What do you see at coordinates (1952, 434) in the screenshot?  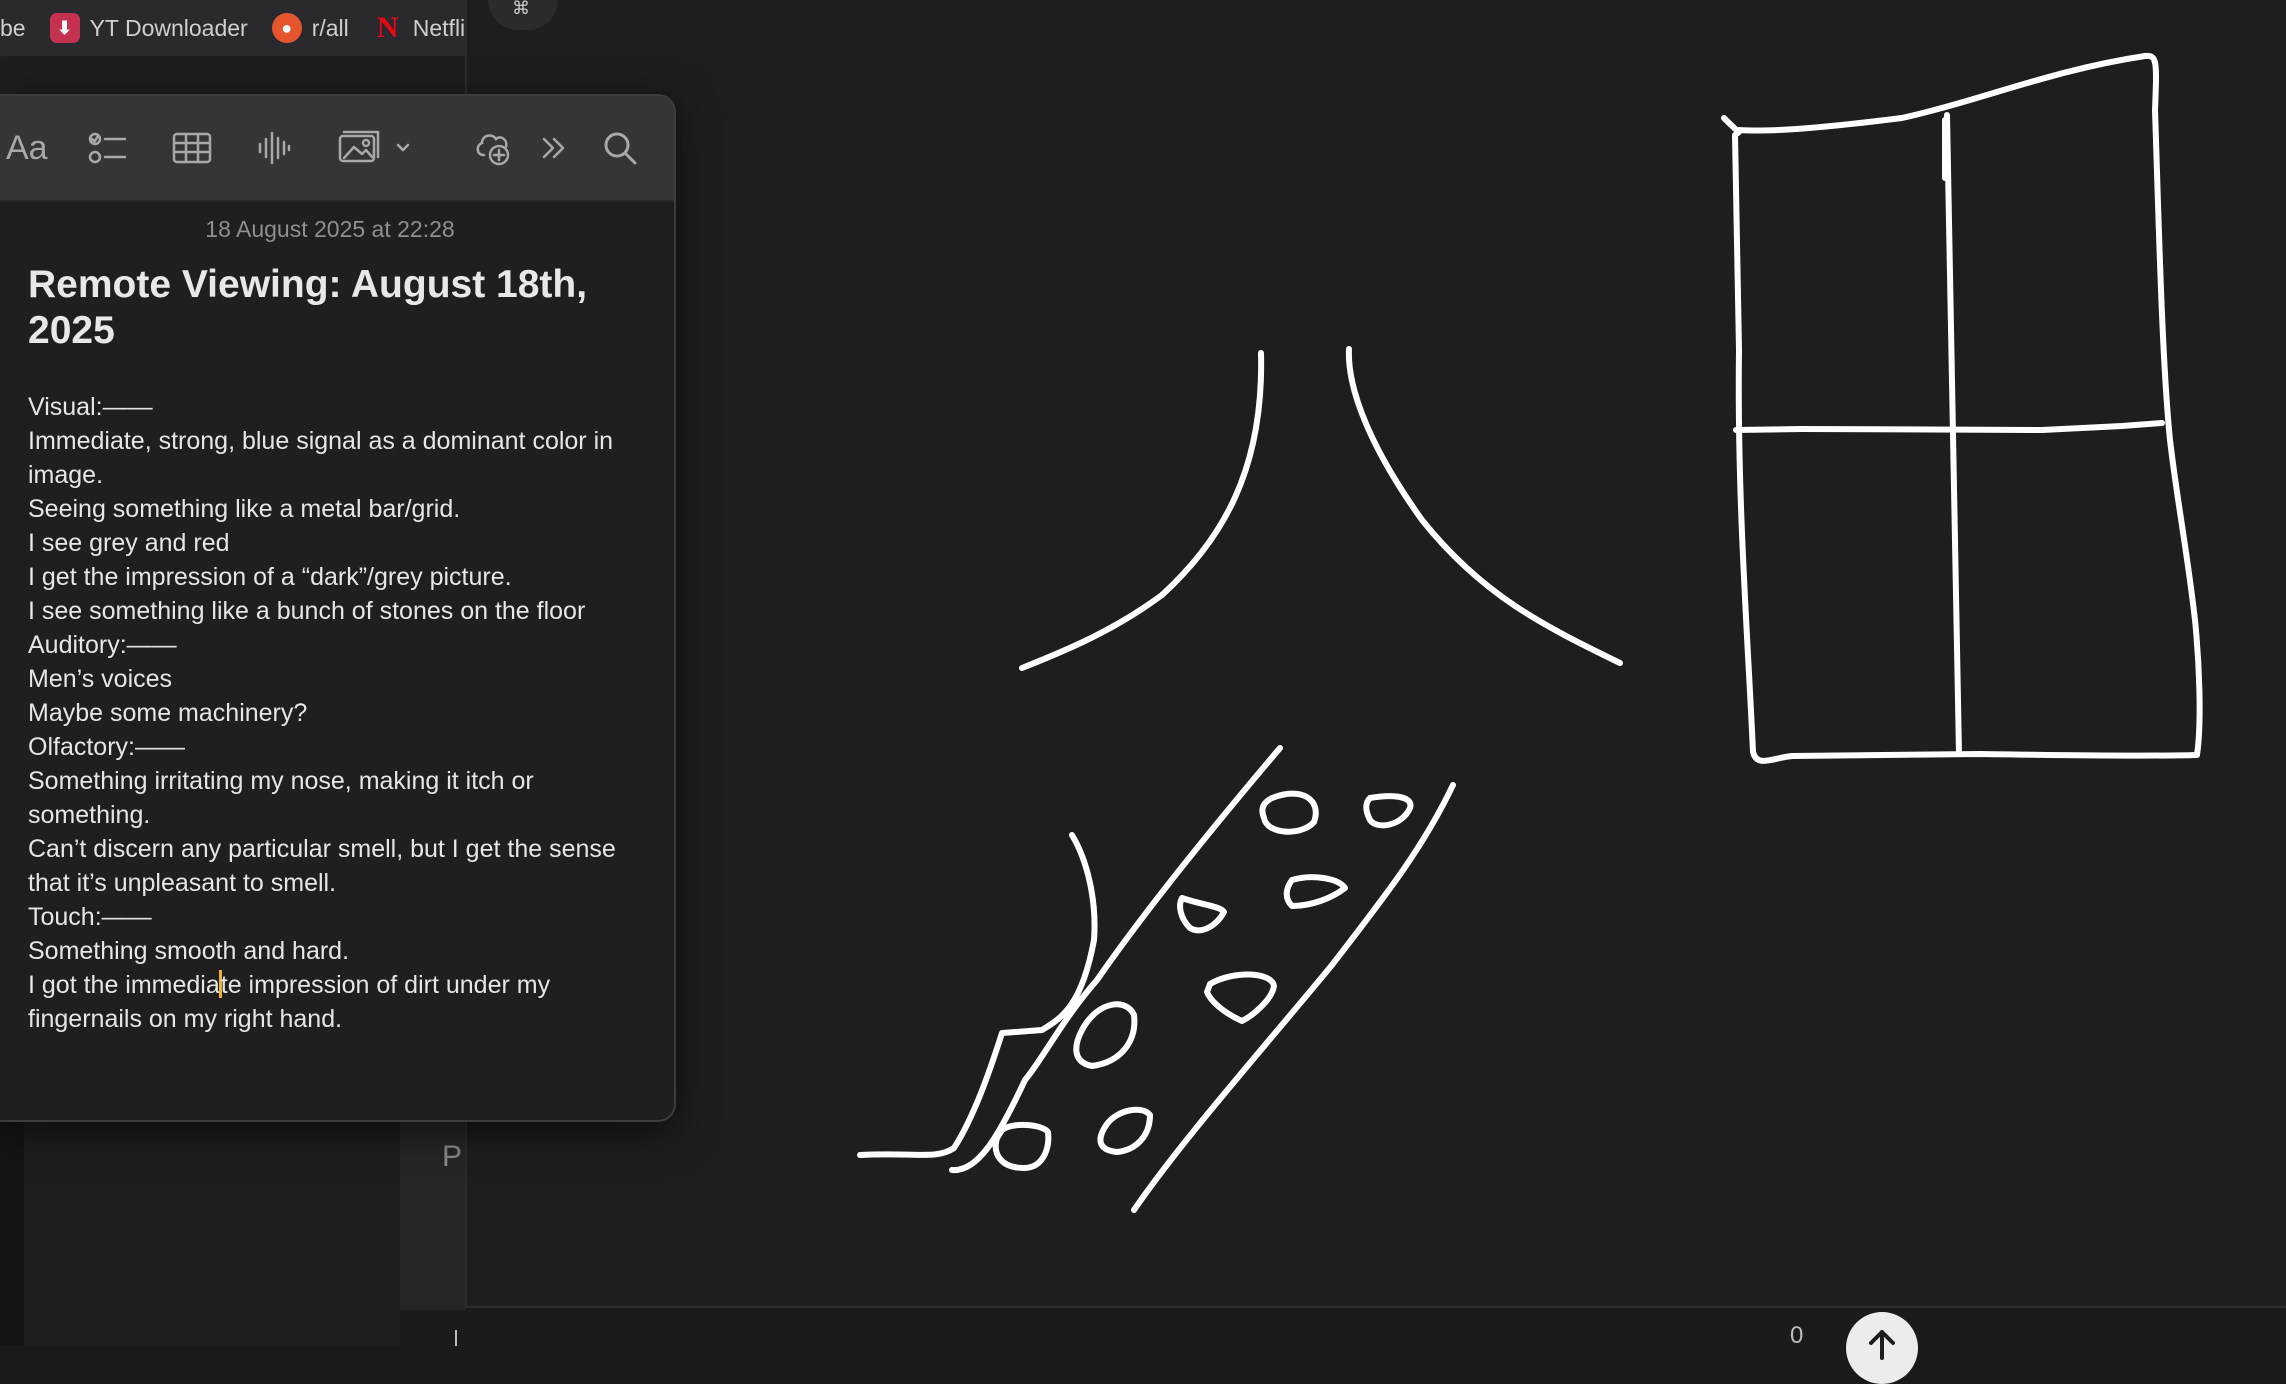 I see `sketch-window-vertical` at bounding box center [1952, 434].